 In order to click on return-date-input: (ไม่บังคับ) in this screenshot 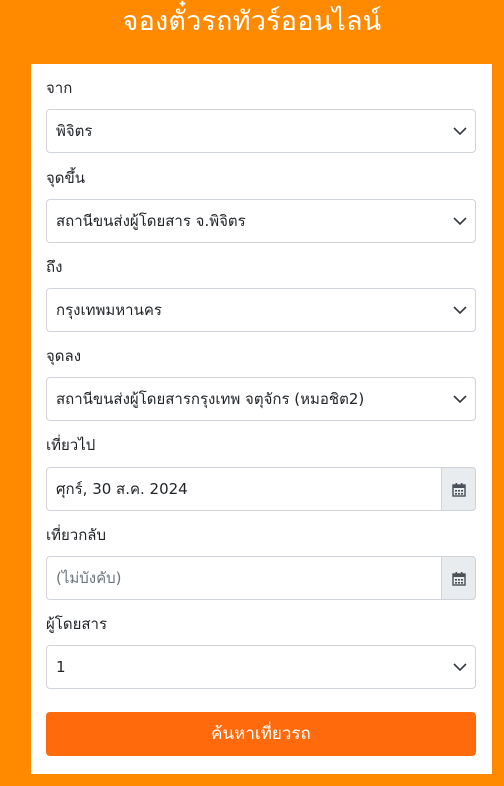, I will do `click(261, 578)`.